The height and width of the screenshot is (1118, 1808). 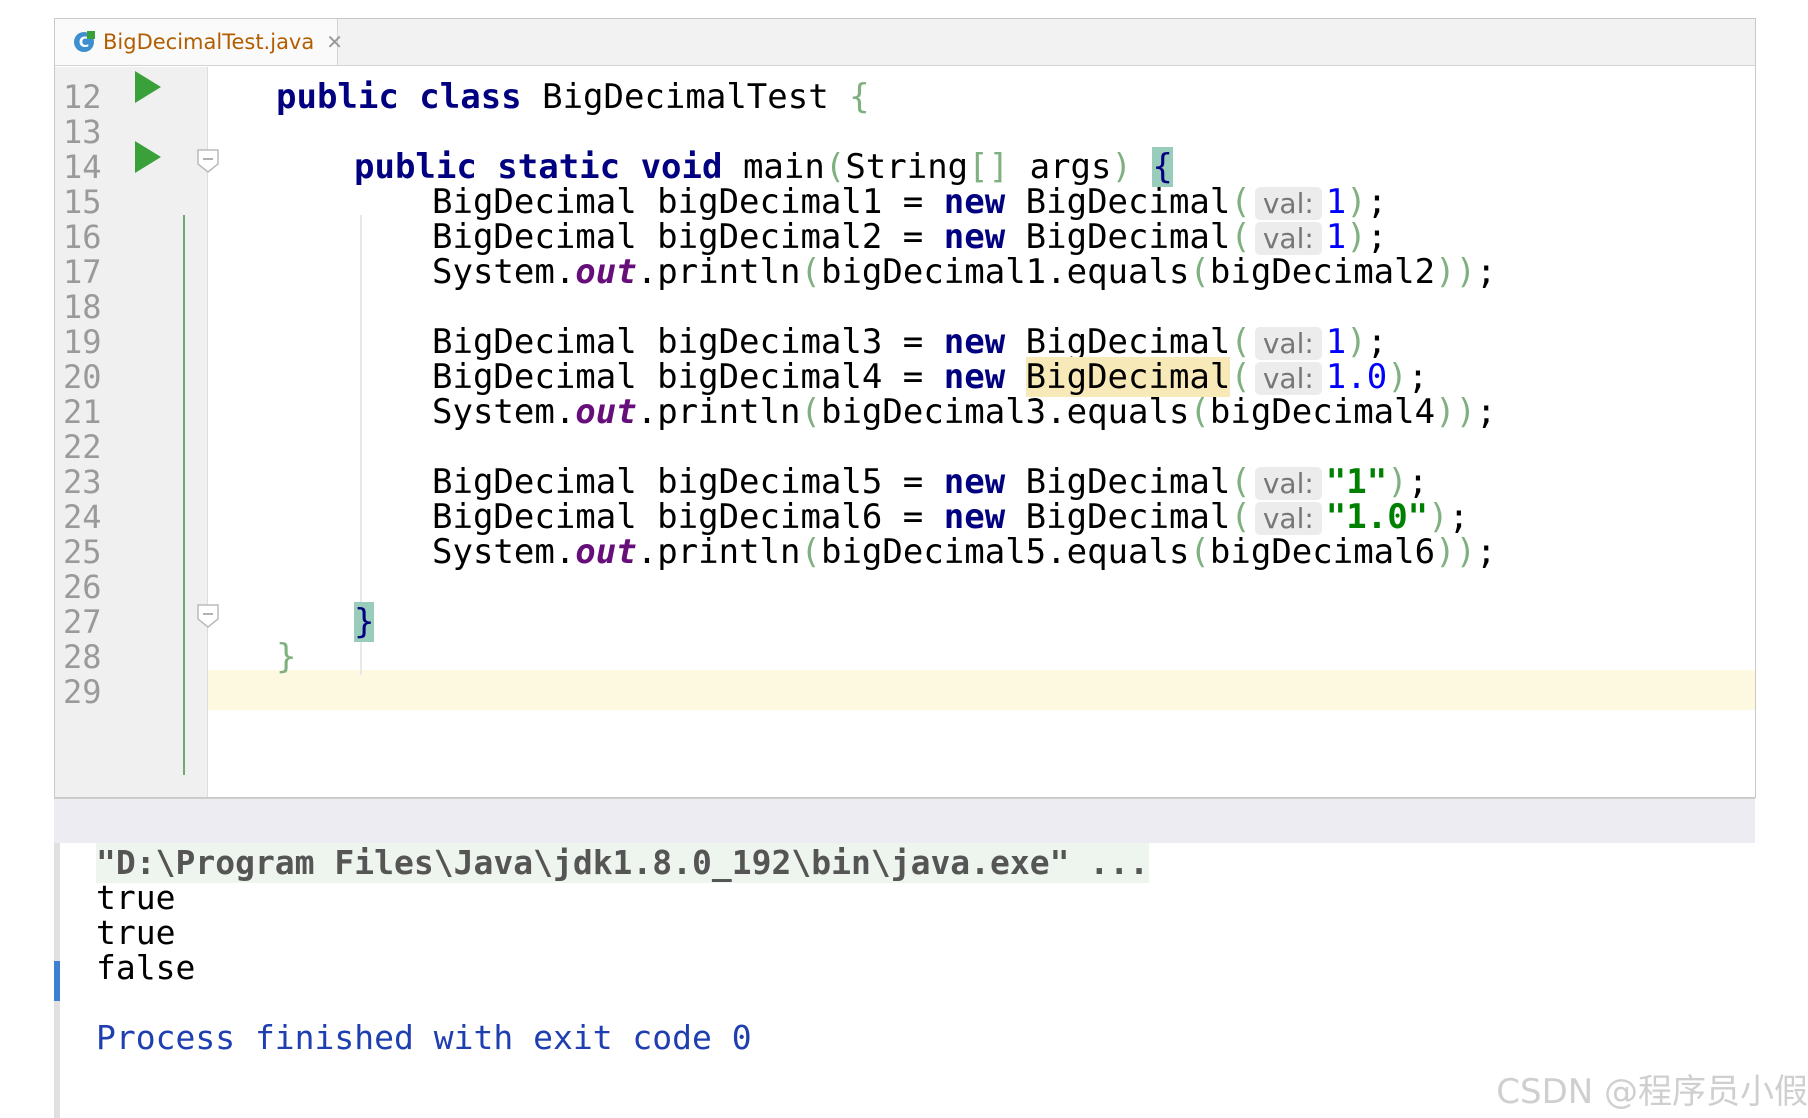 I want to click on variable-name: bigDecimal6 =, so click(x=790, y=517).